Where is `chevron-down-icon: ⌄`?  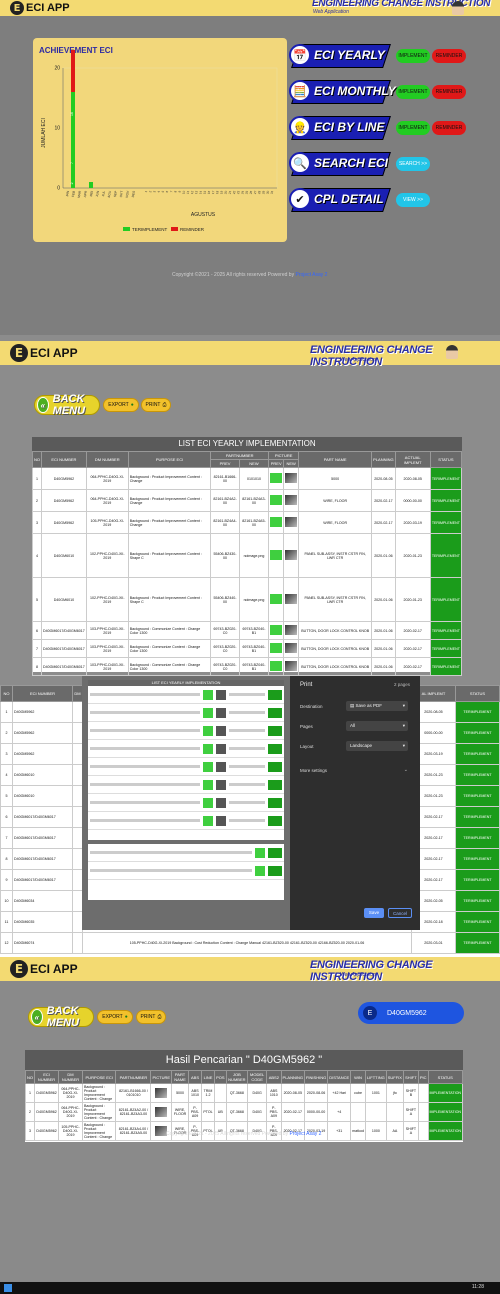 chevron-down-icon: ⌄ is located at coordinates (406, 770).